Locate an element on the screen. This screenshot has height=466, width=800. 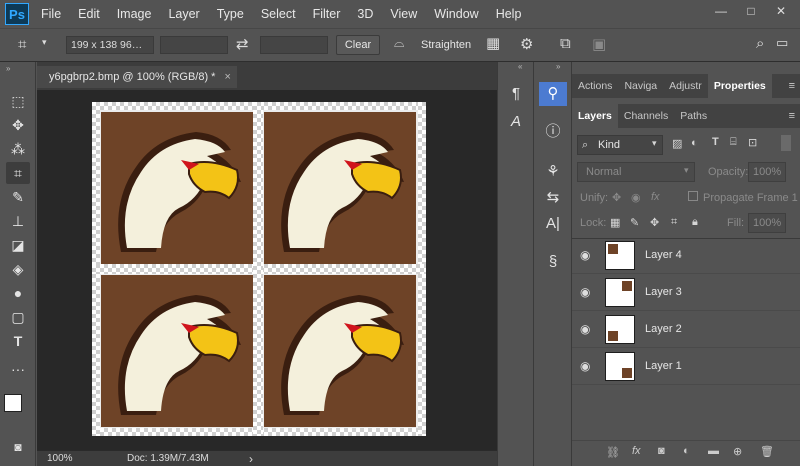
menu-layer: Layer is located at coordinates (183, 14).